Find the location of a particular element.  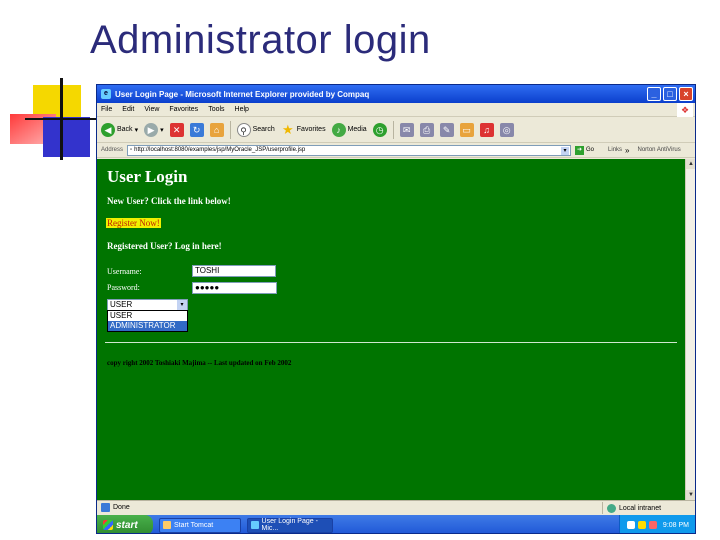

username-label: Username: is located at coordinates (124, 271).